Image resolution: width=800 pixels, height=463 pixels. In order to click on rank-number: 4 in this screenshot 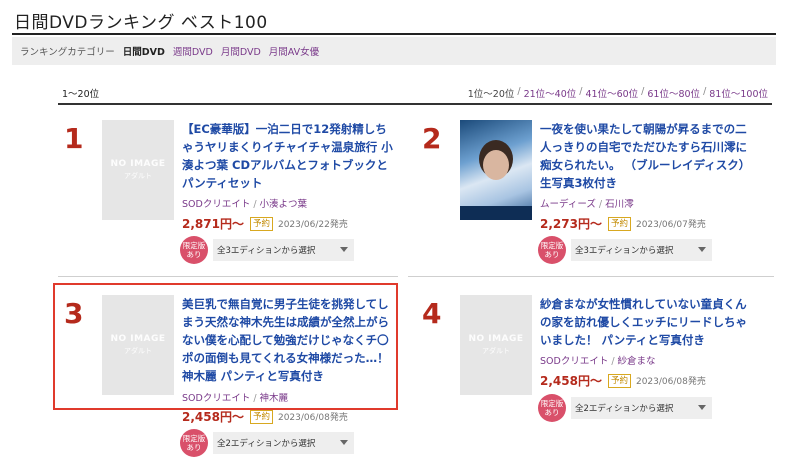, I will do `click(432, 313)`.